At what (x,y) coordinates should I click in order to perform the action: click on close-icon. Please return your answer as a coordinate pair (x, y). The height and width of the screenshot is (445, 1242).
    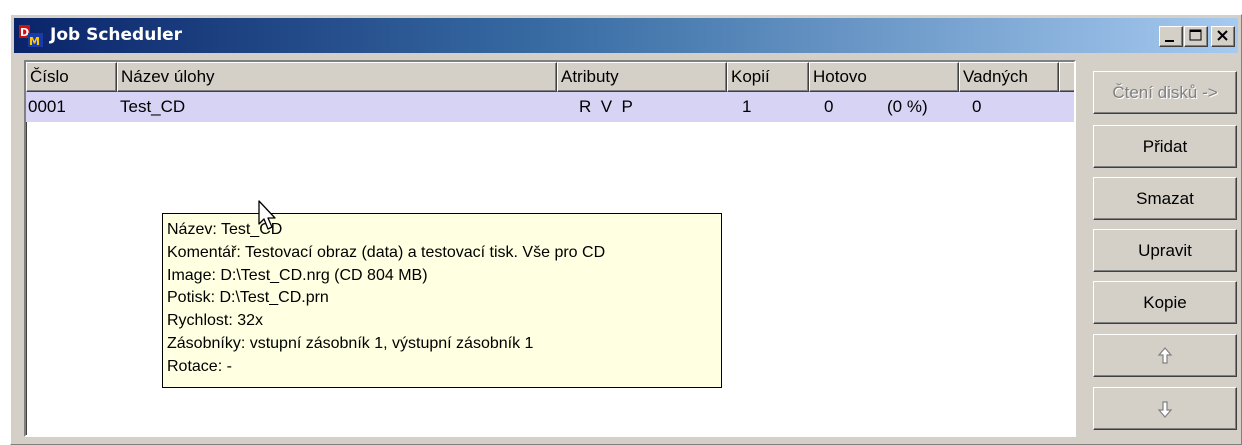
    Looking at the image, I should click on (1222, 35).